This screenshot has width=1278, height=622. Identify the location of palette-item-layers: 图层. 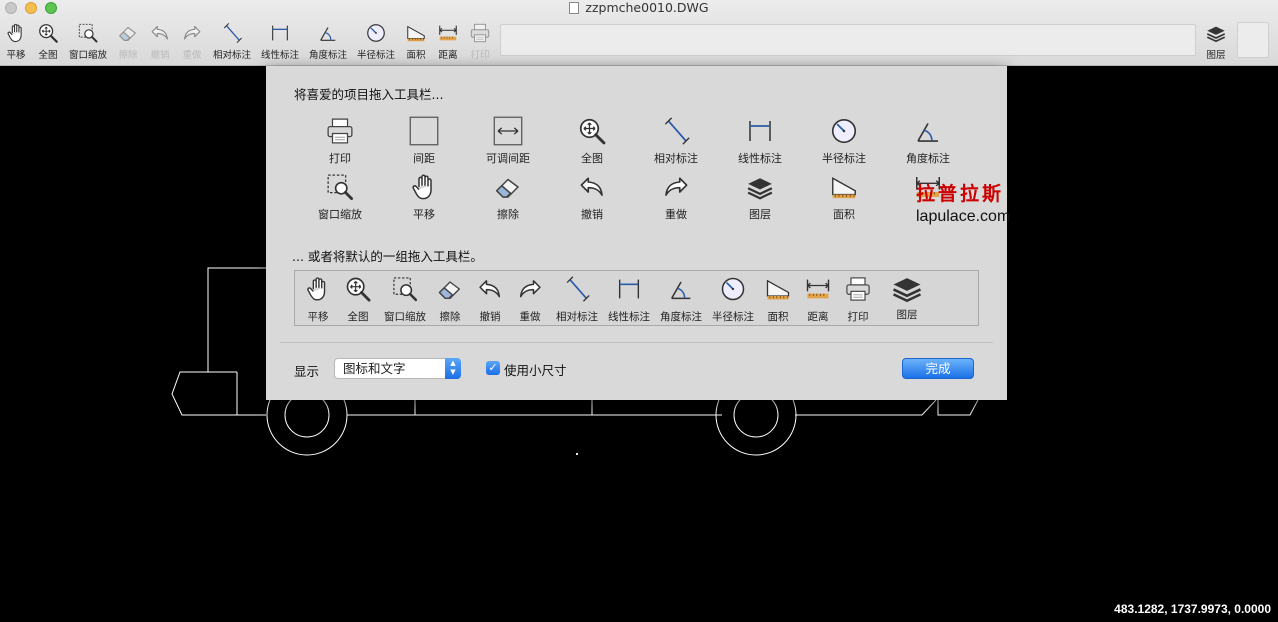
(760, 198).